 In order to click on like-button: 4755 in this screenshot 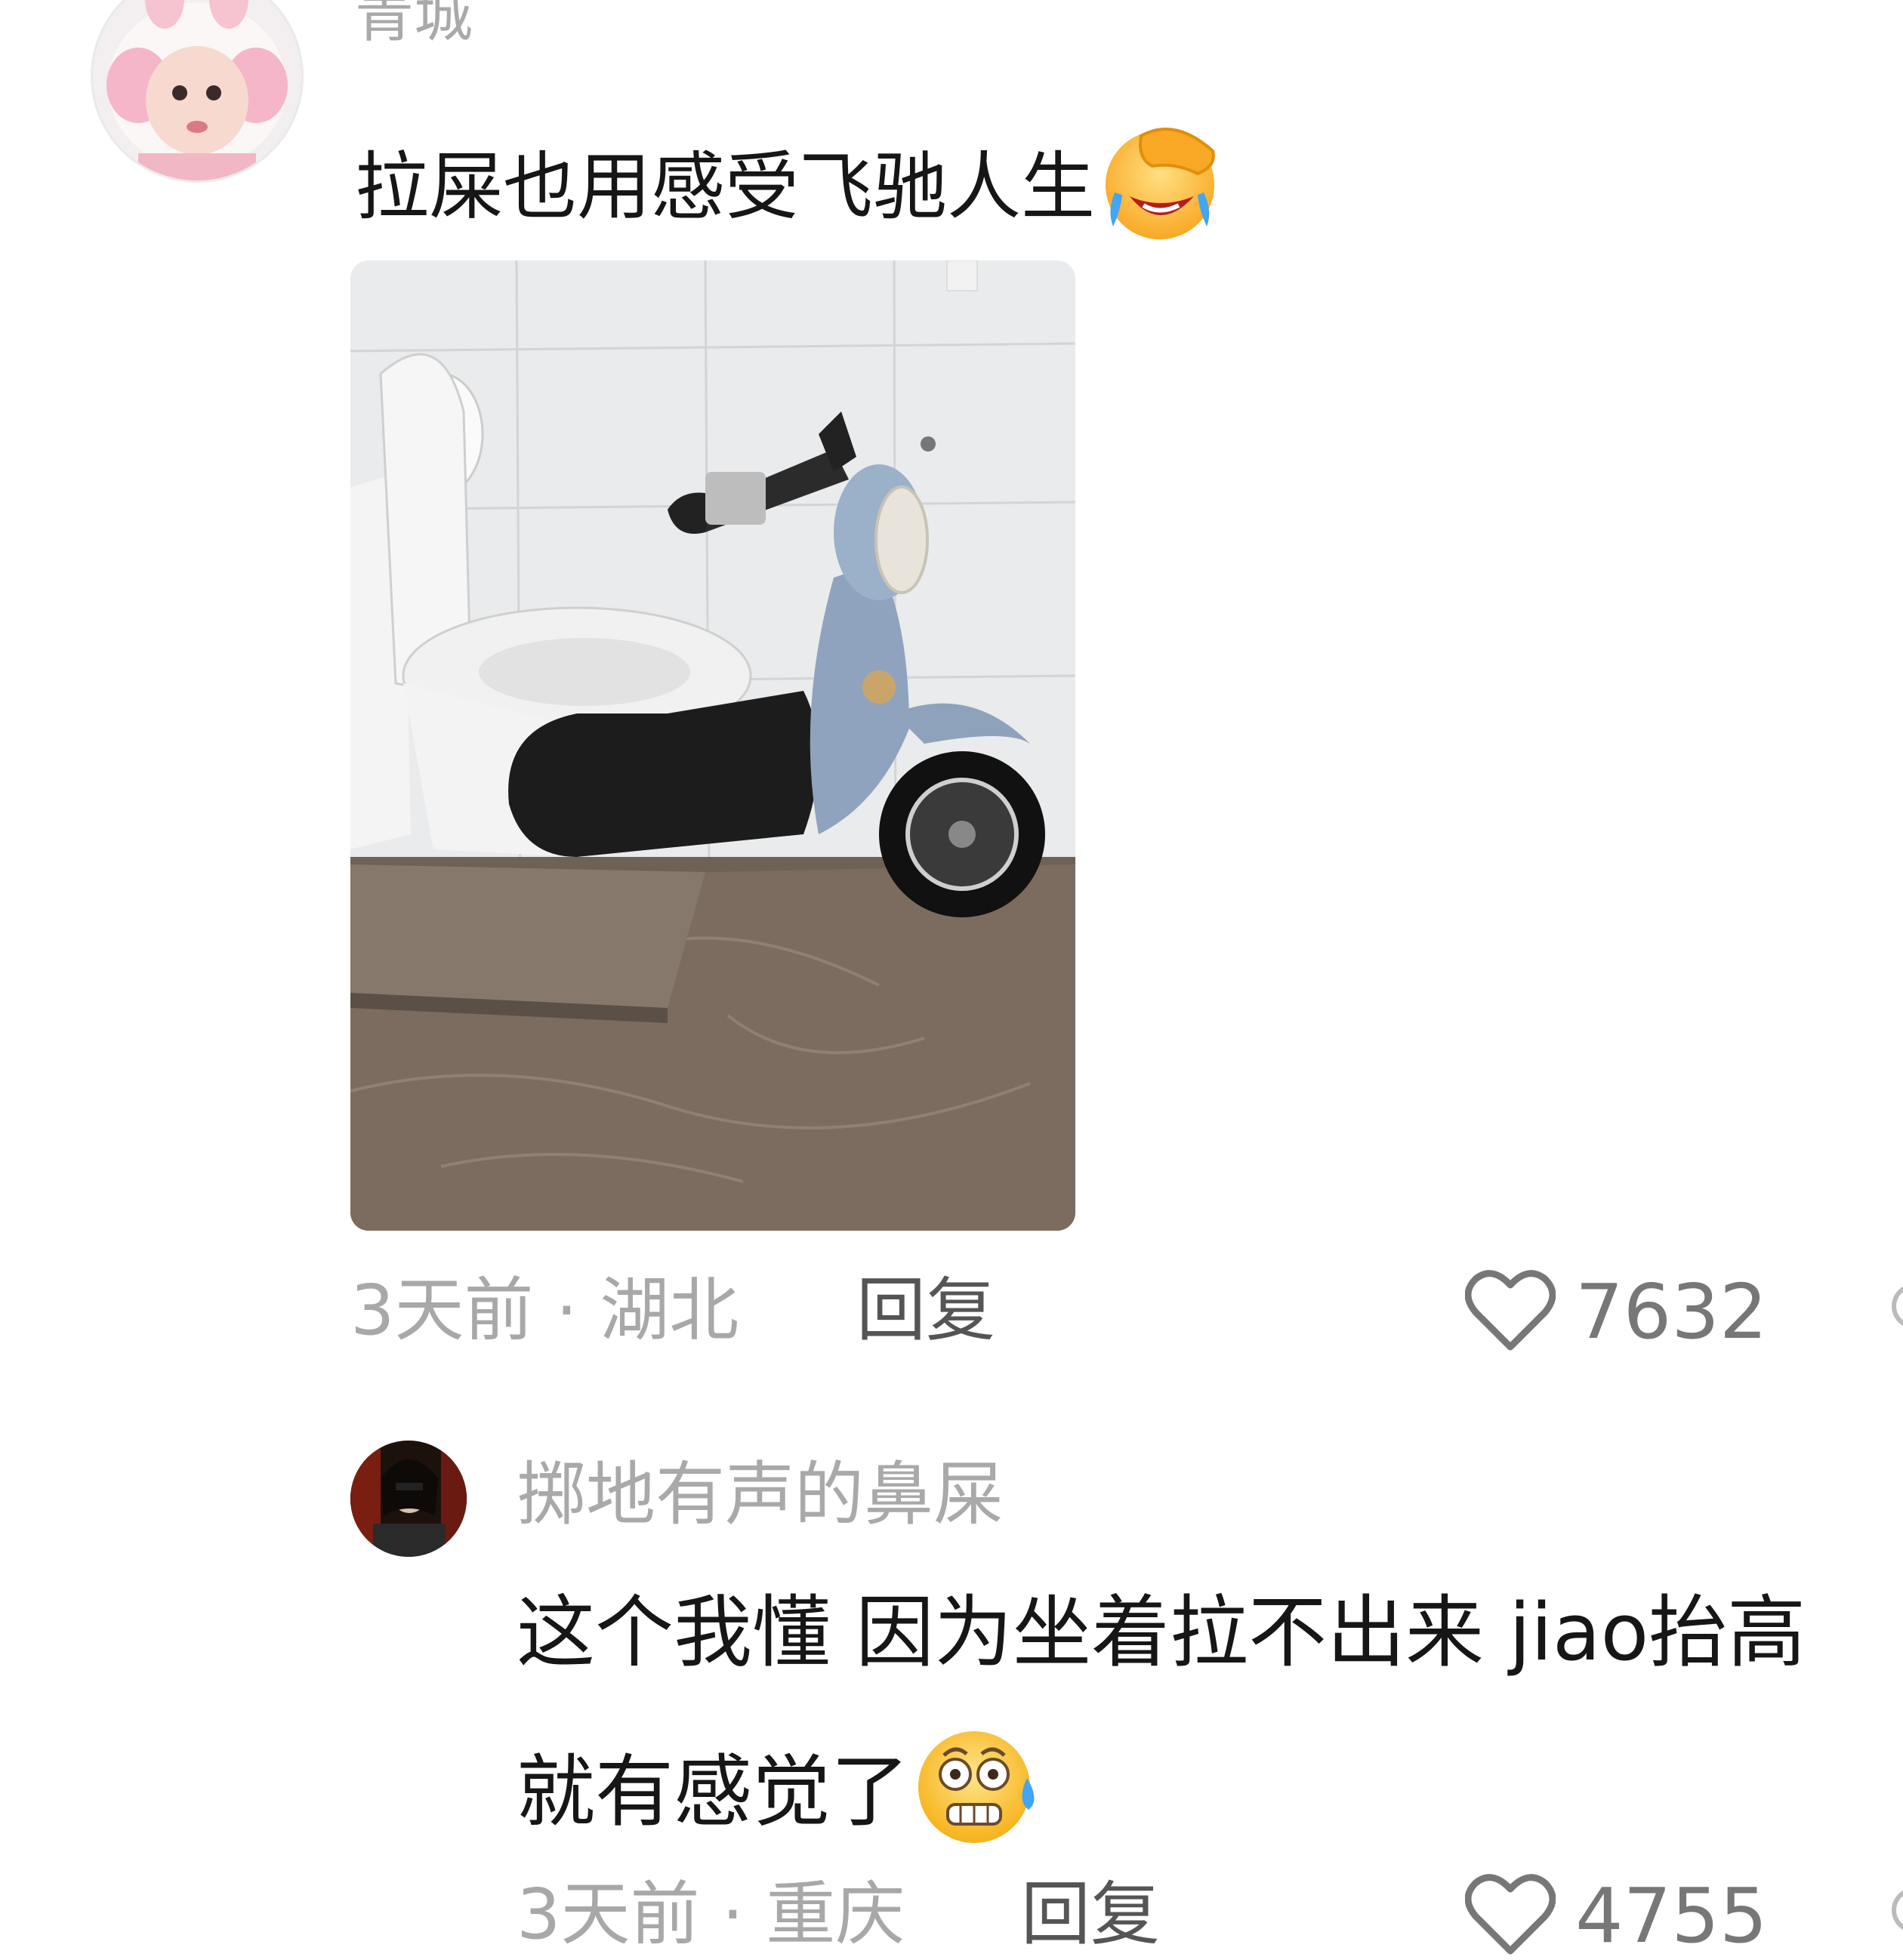, I will do `click(1616, 1916)`.